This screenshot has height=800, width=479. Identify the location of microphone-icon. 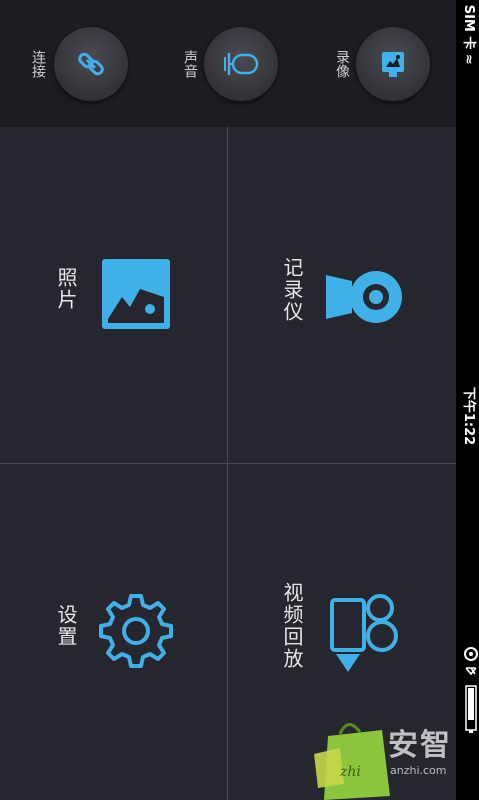
(241, 64).